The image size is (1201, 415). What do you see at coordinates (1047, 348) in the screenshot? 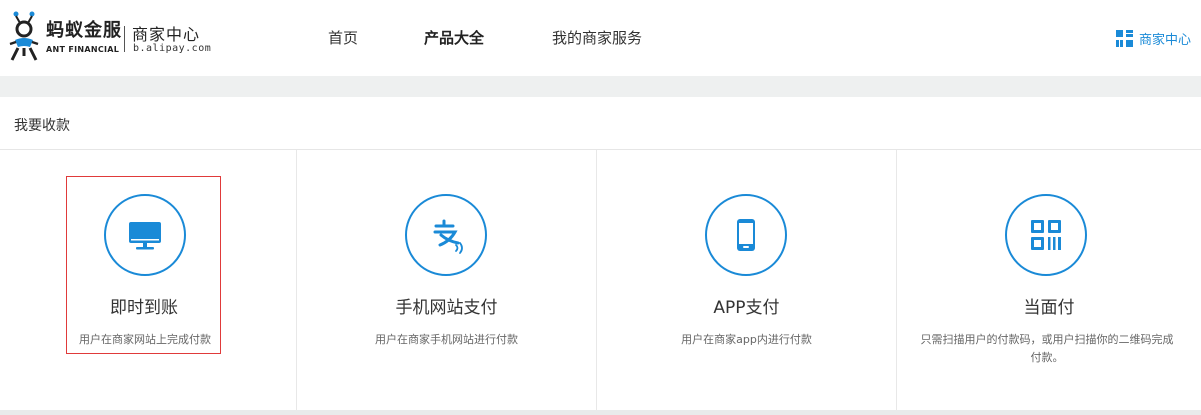
I see `card-description: 只需扫描用户的付款码，或用户扫描你的二维码完成付款。` at bounding box center [1047, 348].